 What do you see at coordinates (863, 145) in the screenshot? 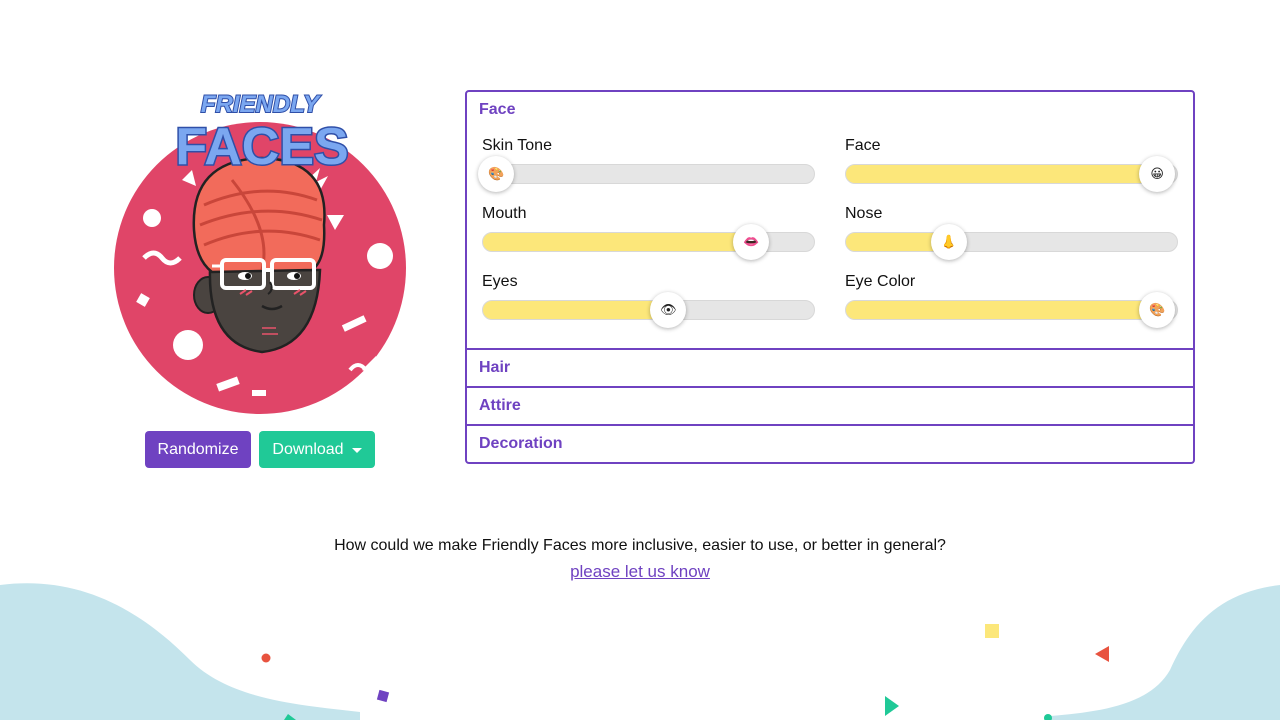
I see `slider-label-face: Face` at bounding box center [863, 145].